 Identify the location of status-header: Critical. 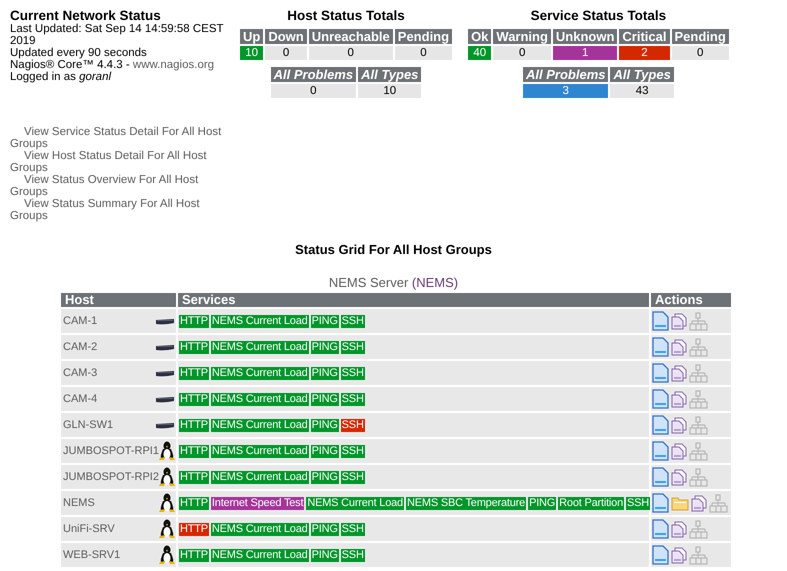
(644, 36).